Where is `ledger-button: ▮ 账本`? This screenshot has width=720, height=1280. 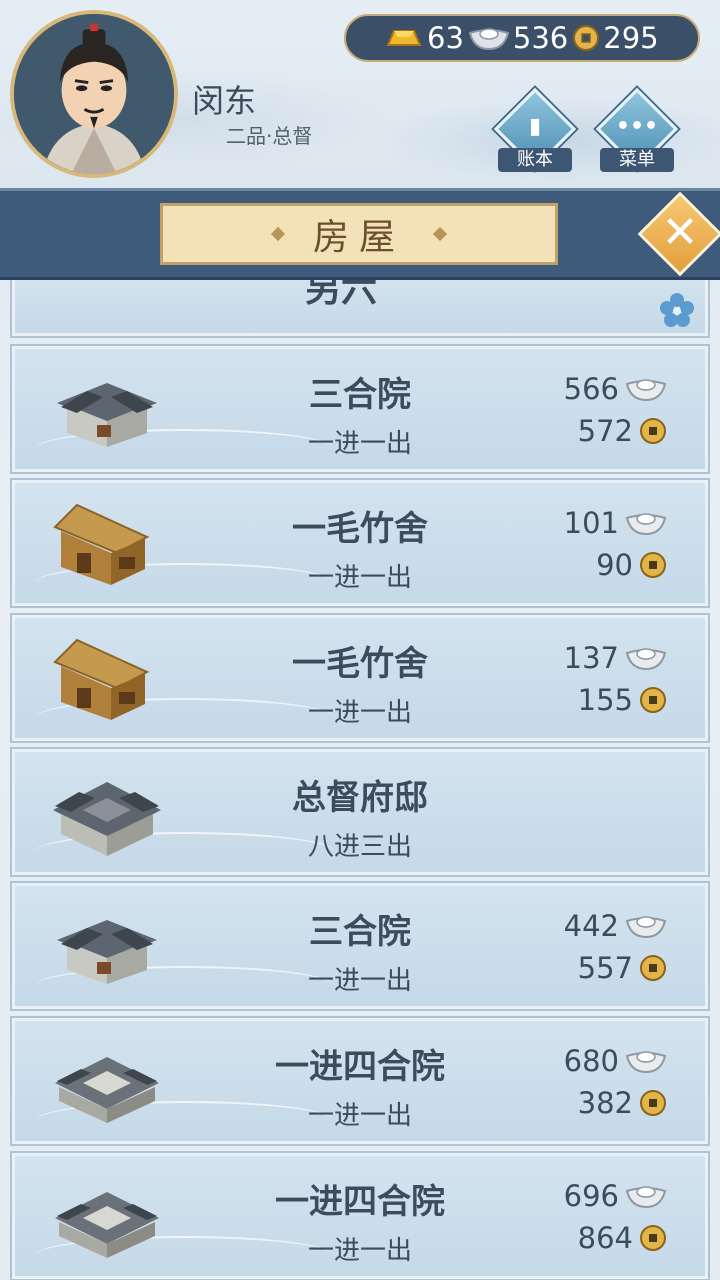
ledger-button: ▮ 账本 is located at coordinates (535, 131).